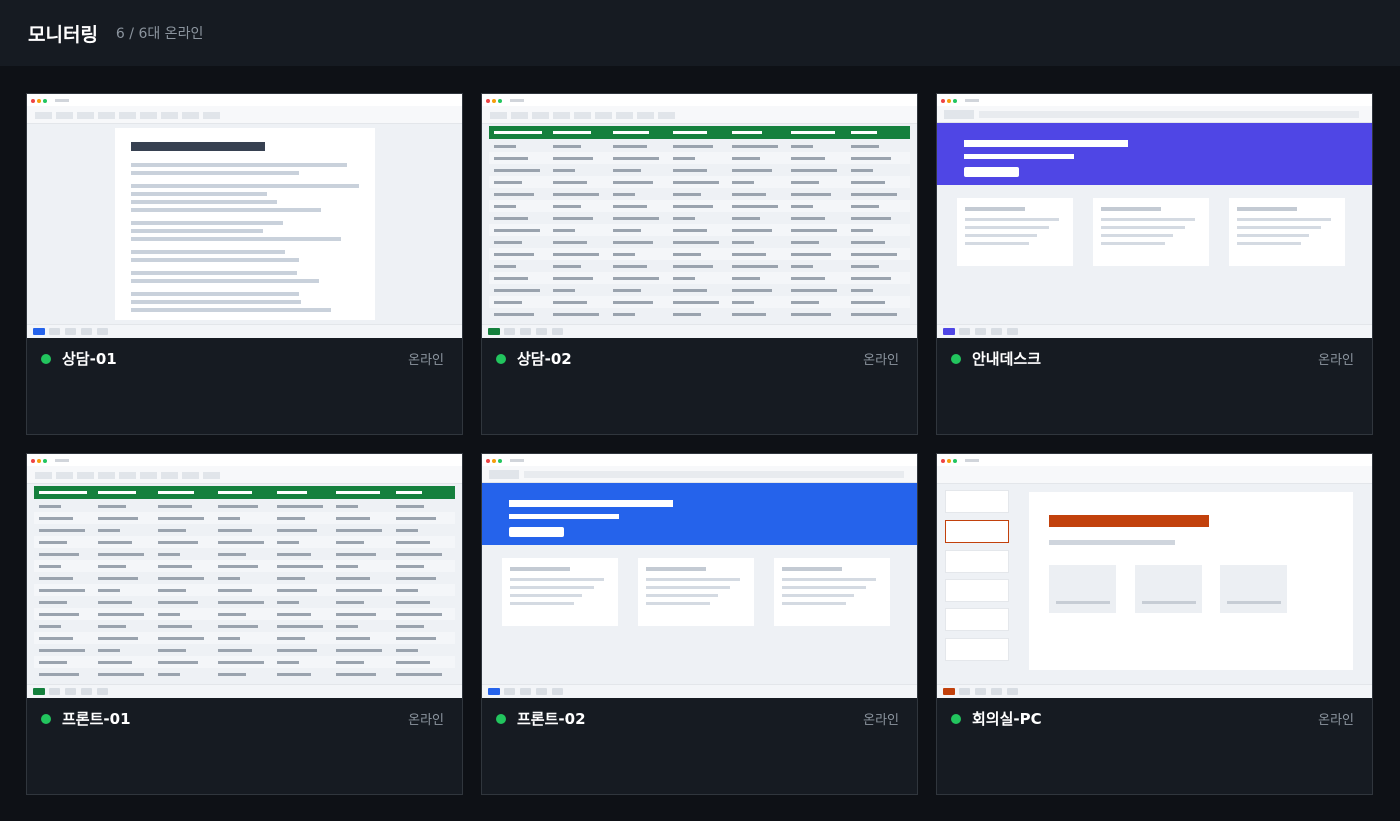 The width and height of the screenshot is (1400, 821). Describe the element at coordinates (39, 691) in the screenshot. I see `start-icon` at that location.